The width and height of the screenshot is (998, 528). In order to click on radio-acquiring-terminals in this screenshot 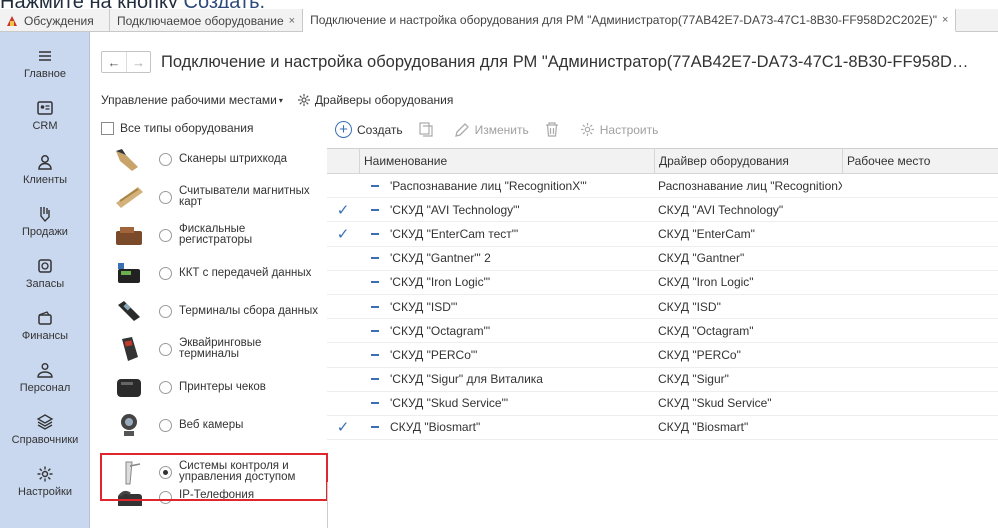, I will do `click(165, 349)`.